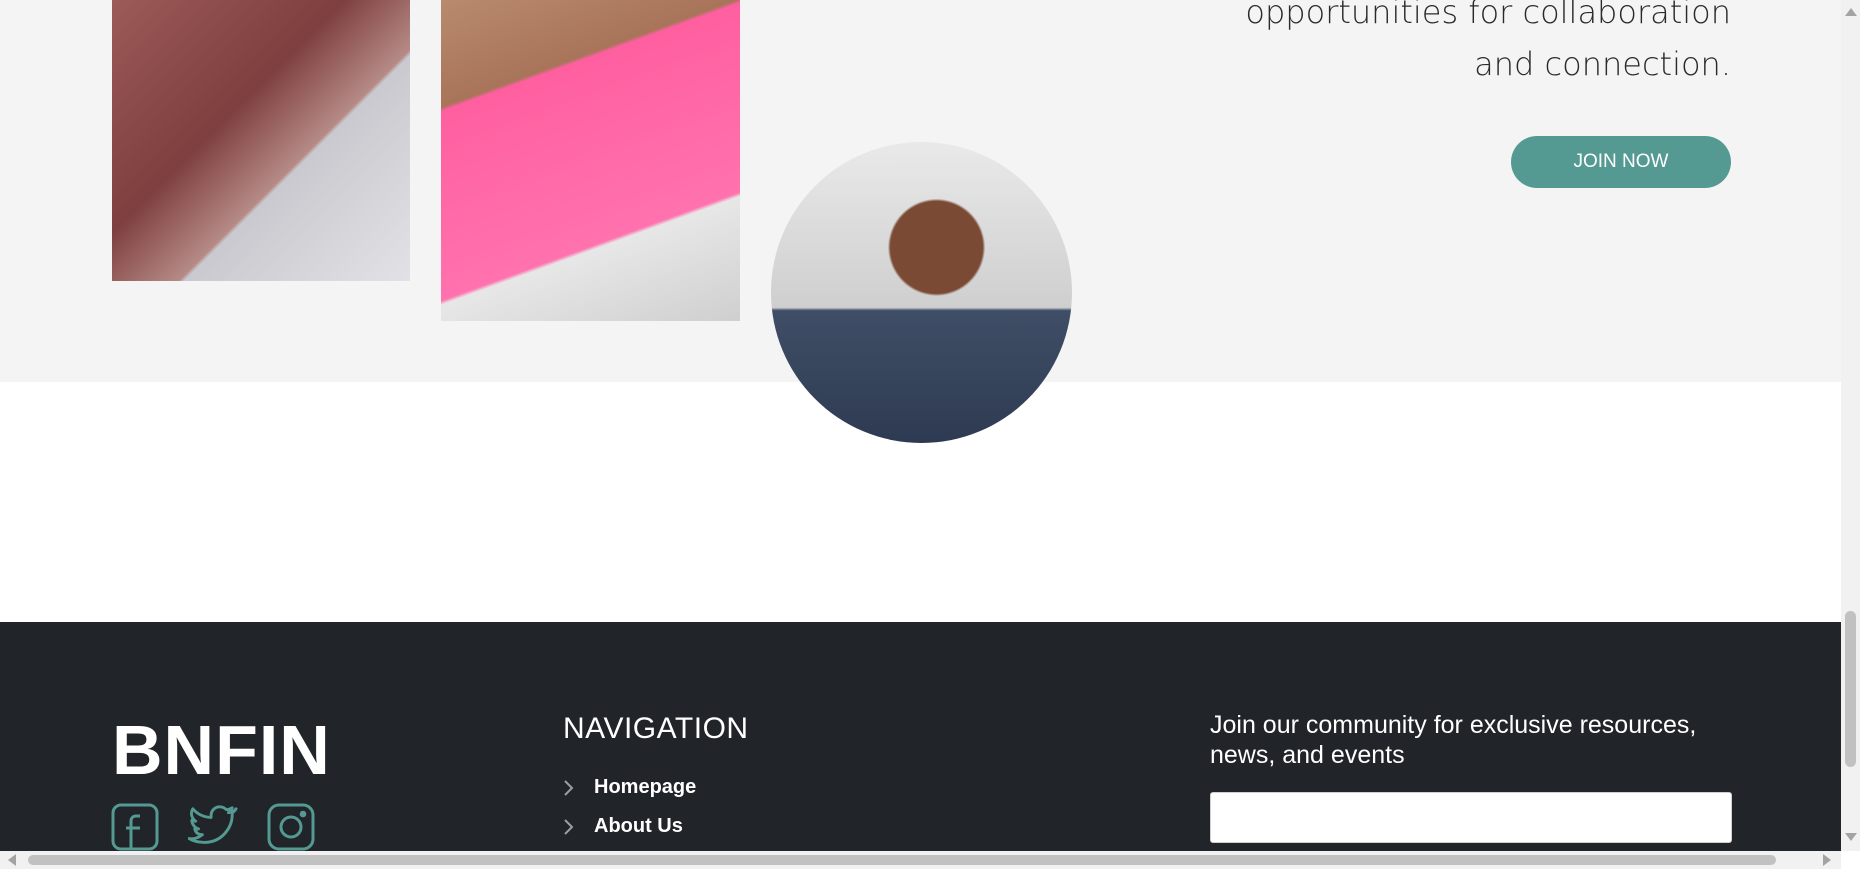 Image resolution: width=1860 pixels, height=869 pixels. I want to click on nav-item-label: Homepage, so click(645, 787).